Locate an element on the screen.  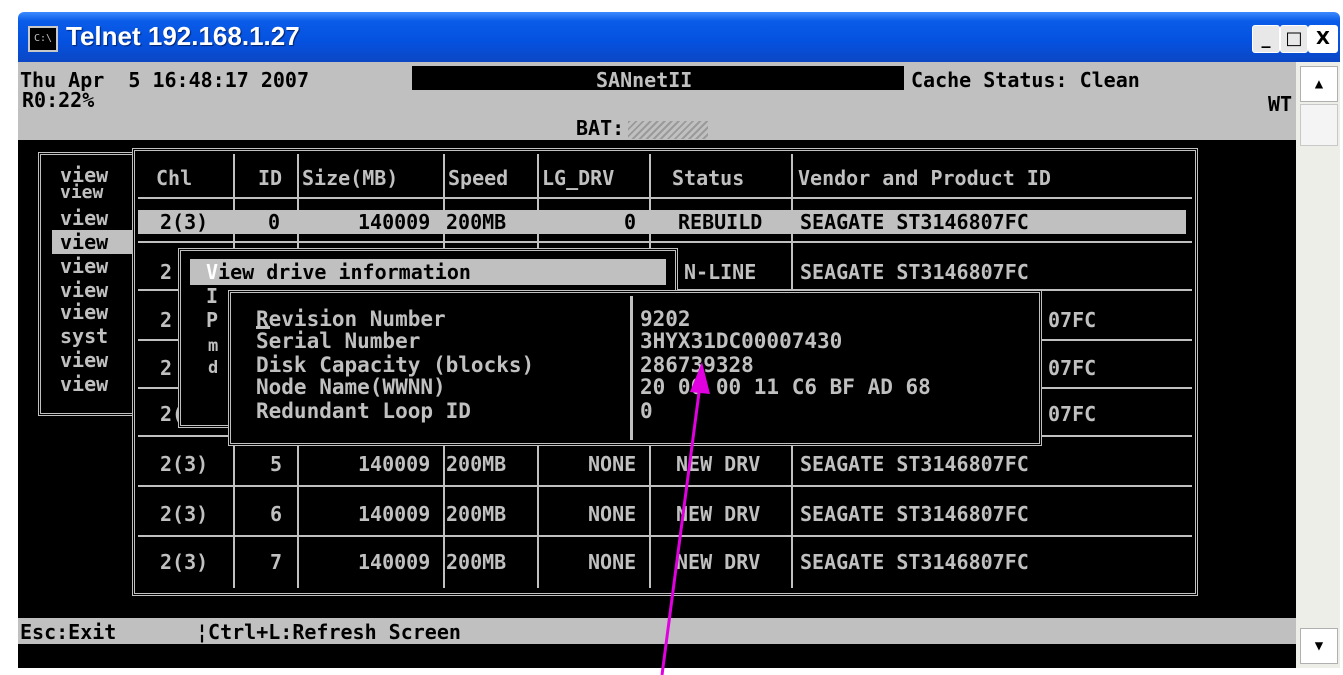
console-icon: C:\ is located at coordinates (43, 39).